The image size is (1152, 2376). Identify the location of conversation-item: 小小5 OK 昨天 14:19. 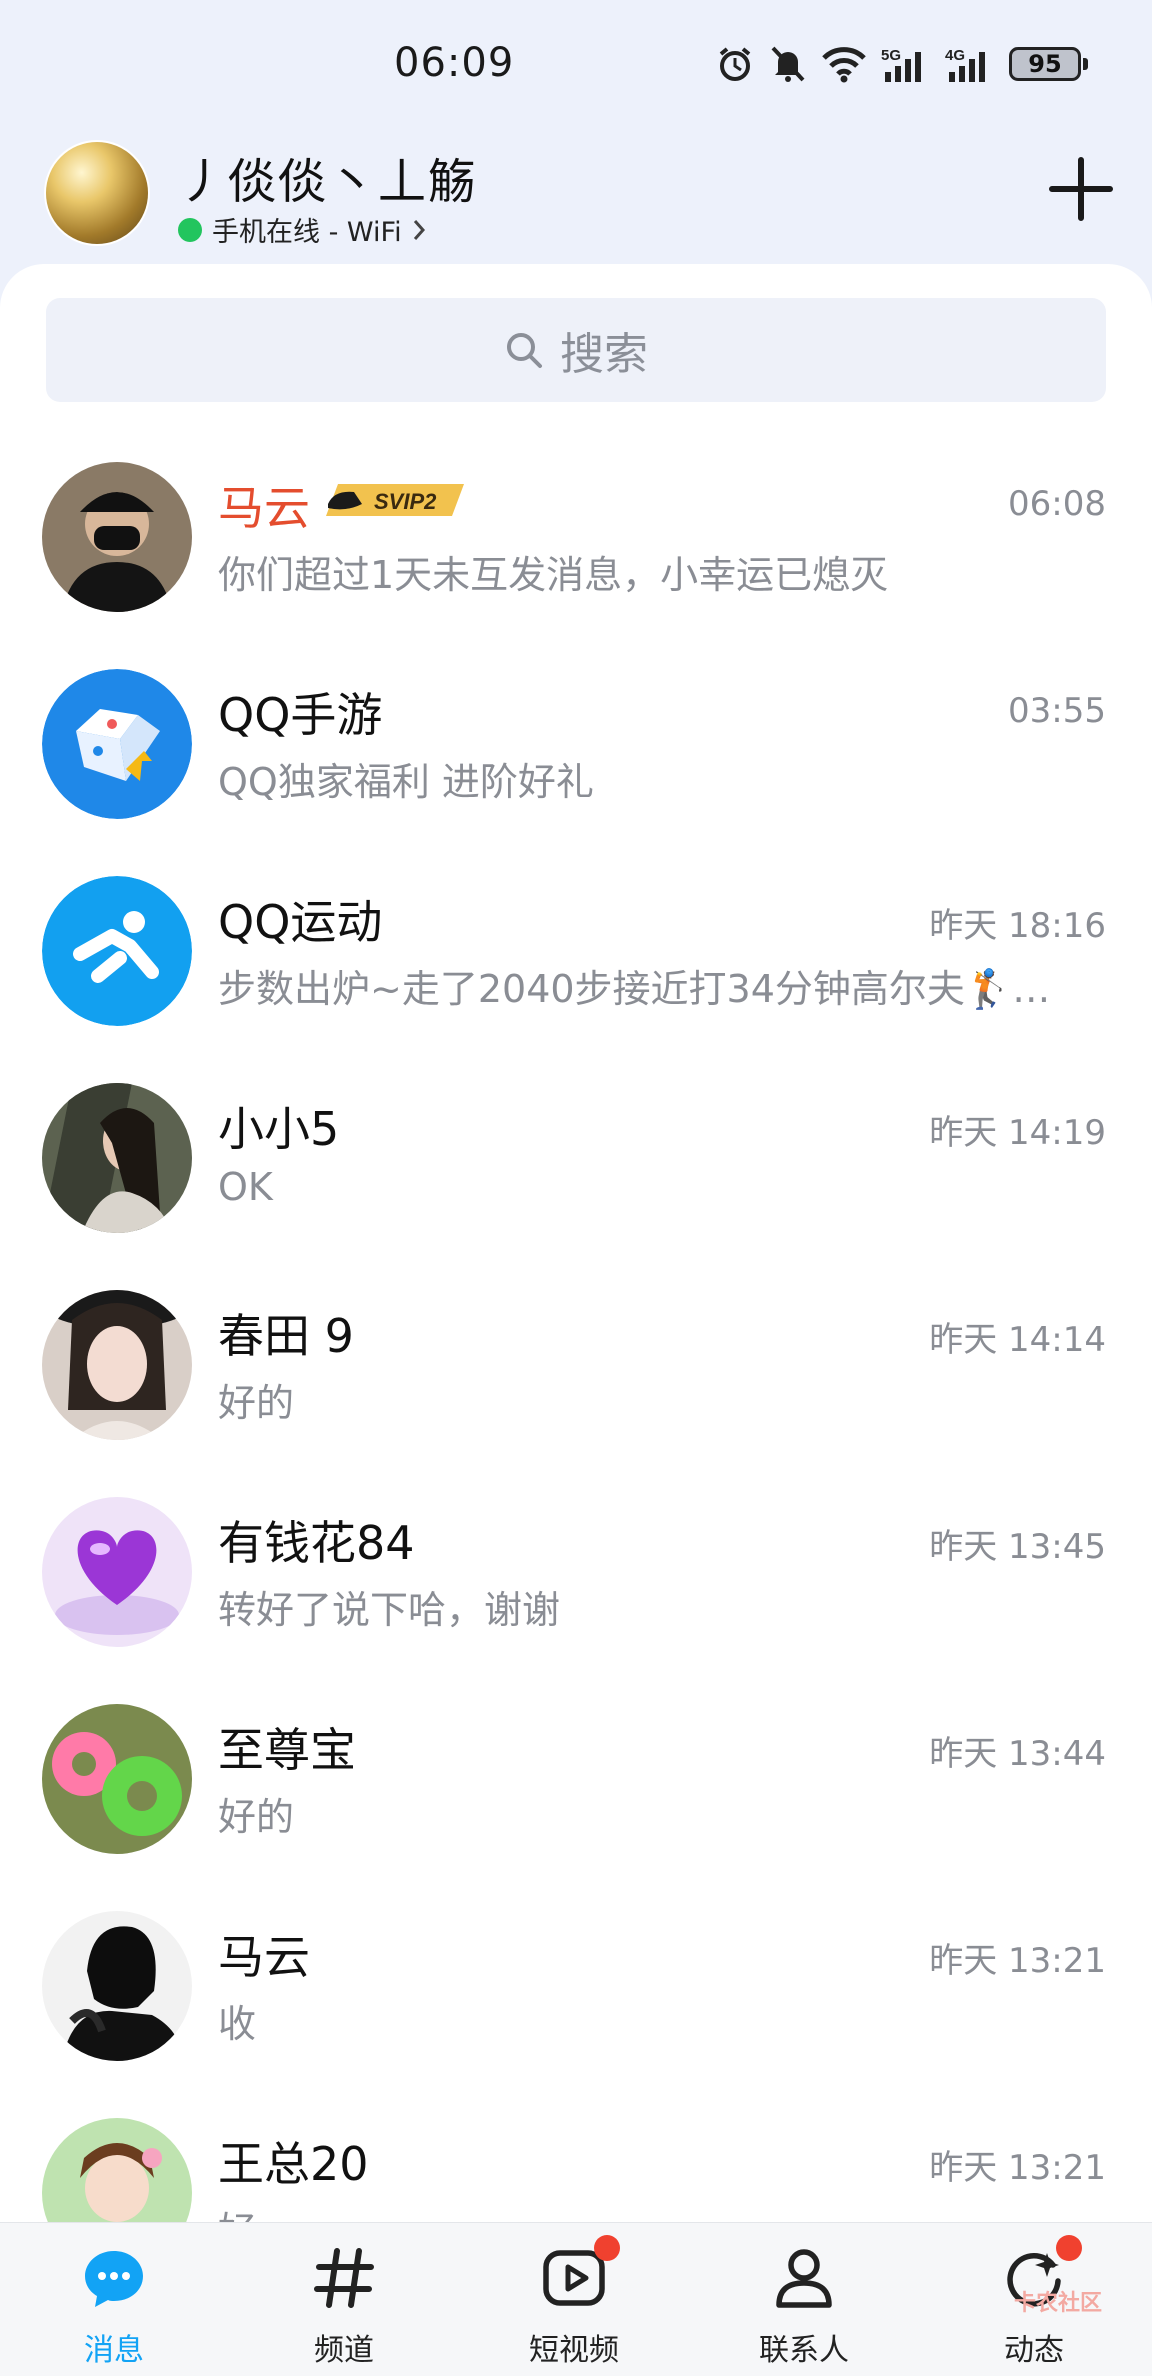
(576, 1138).